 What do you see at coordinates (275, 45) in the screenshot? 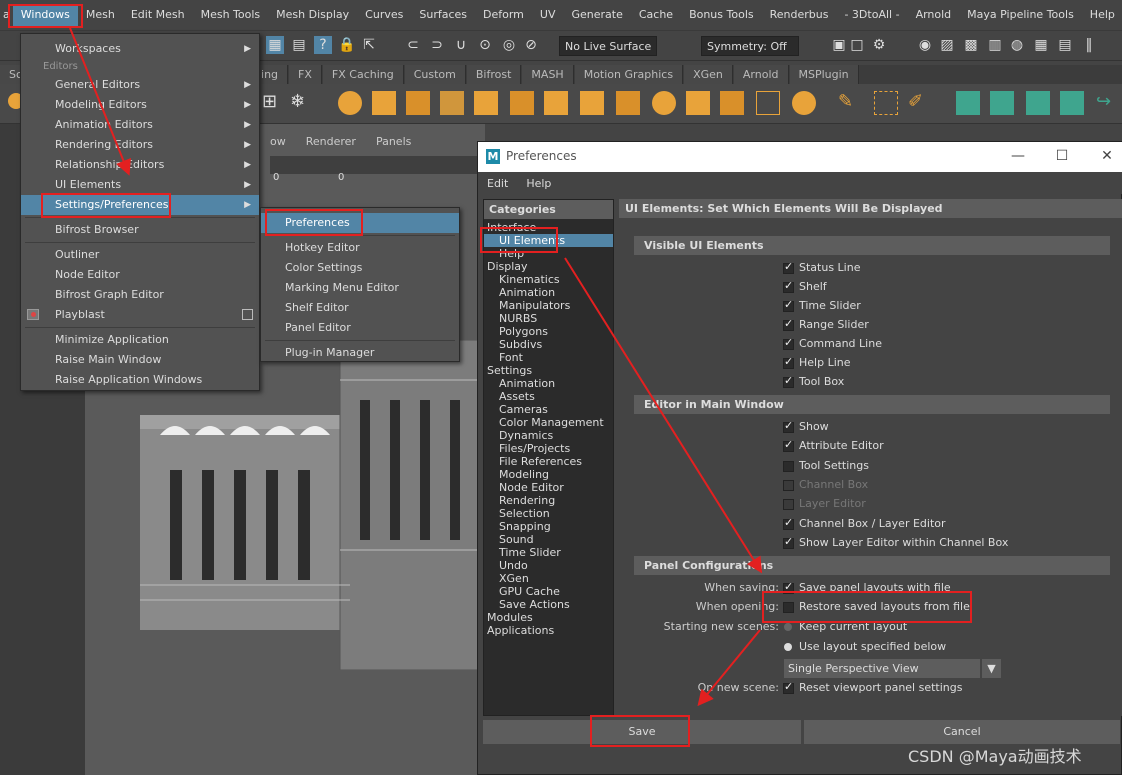
I see `snap-grid-icon: ▦` at bounding box center [275, 45].